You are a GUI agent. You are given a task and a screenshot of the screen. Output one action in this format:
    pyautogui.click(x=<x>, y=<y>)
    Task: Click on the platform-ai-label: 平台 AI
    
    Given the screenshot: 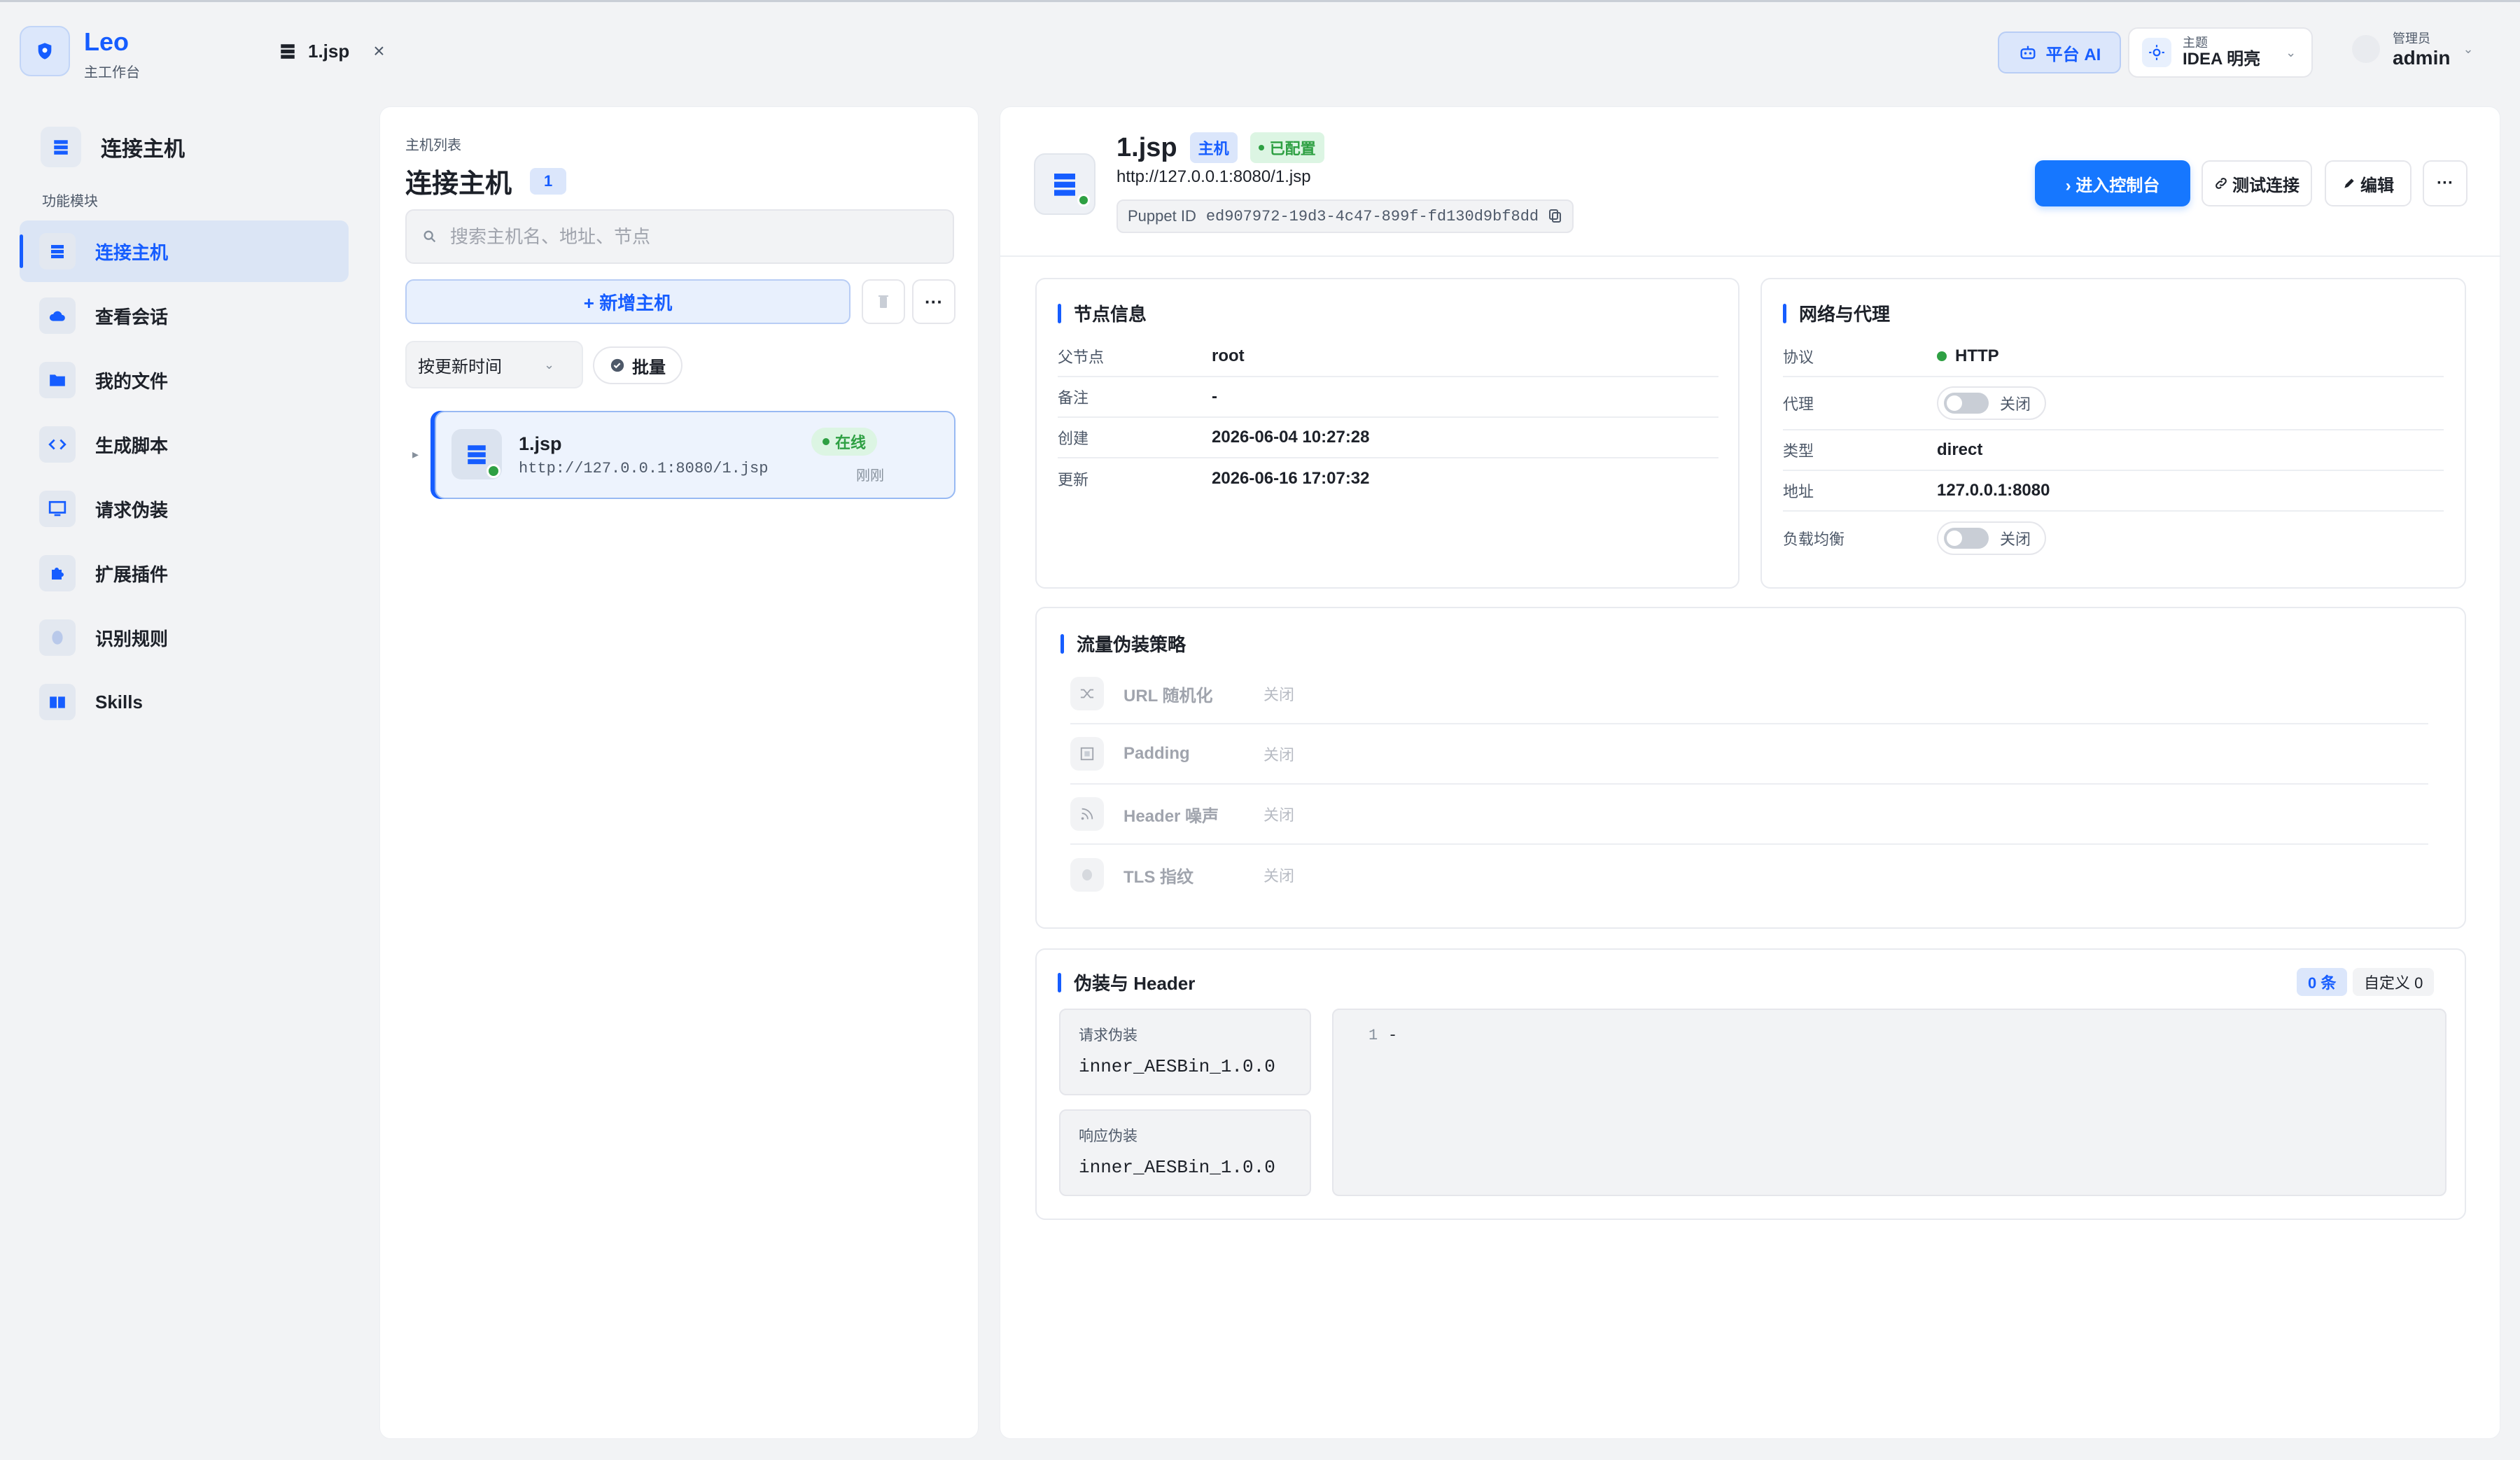 What is the action you would take?
    pyautogui.click(x=2073, y=55)
    